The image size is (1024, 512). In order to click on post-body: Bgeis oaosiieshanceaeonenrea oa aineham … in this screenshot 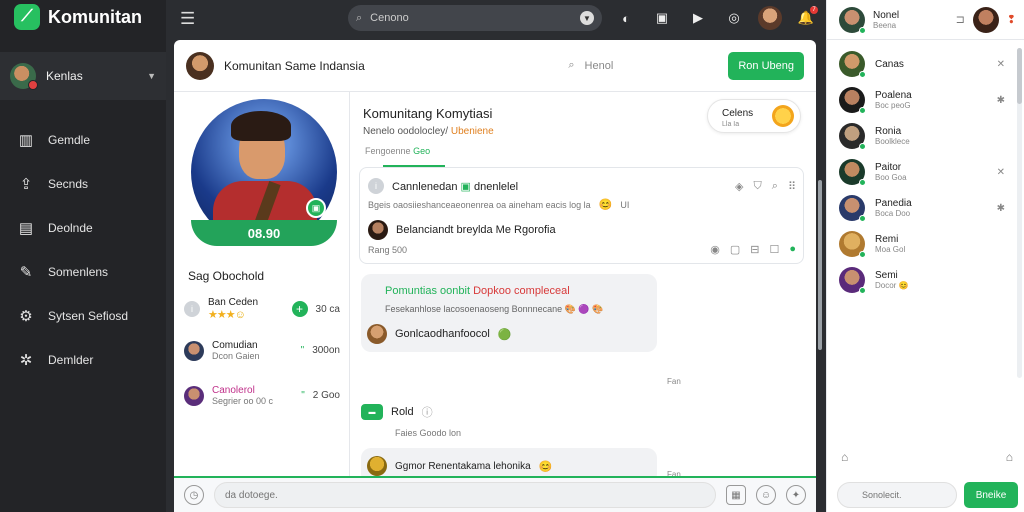, I will do `click(582, 204)`.